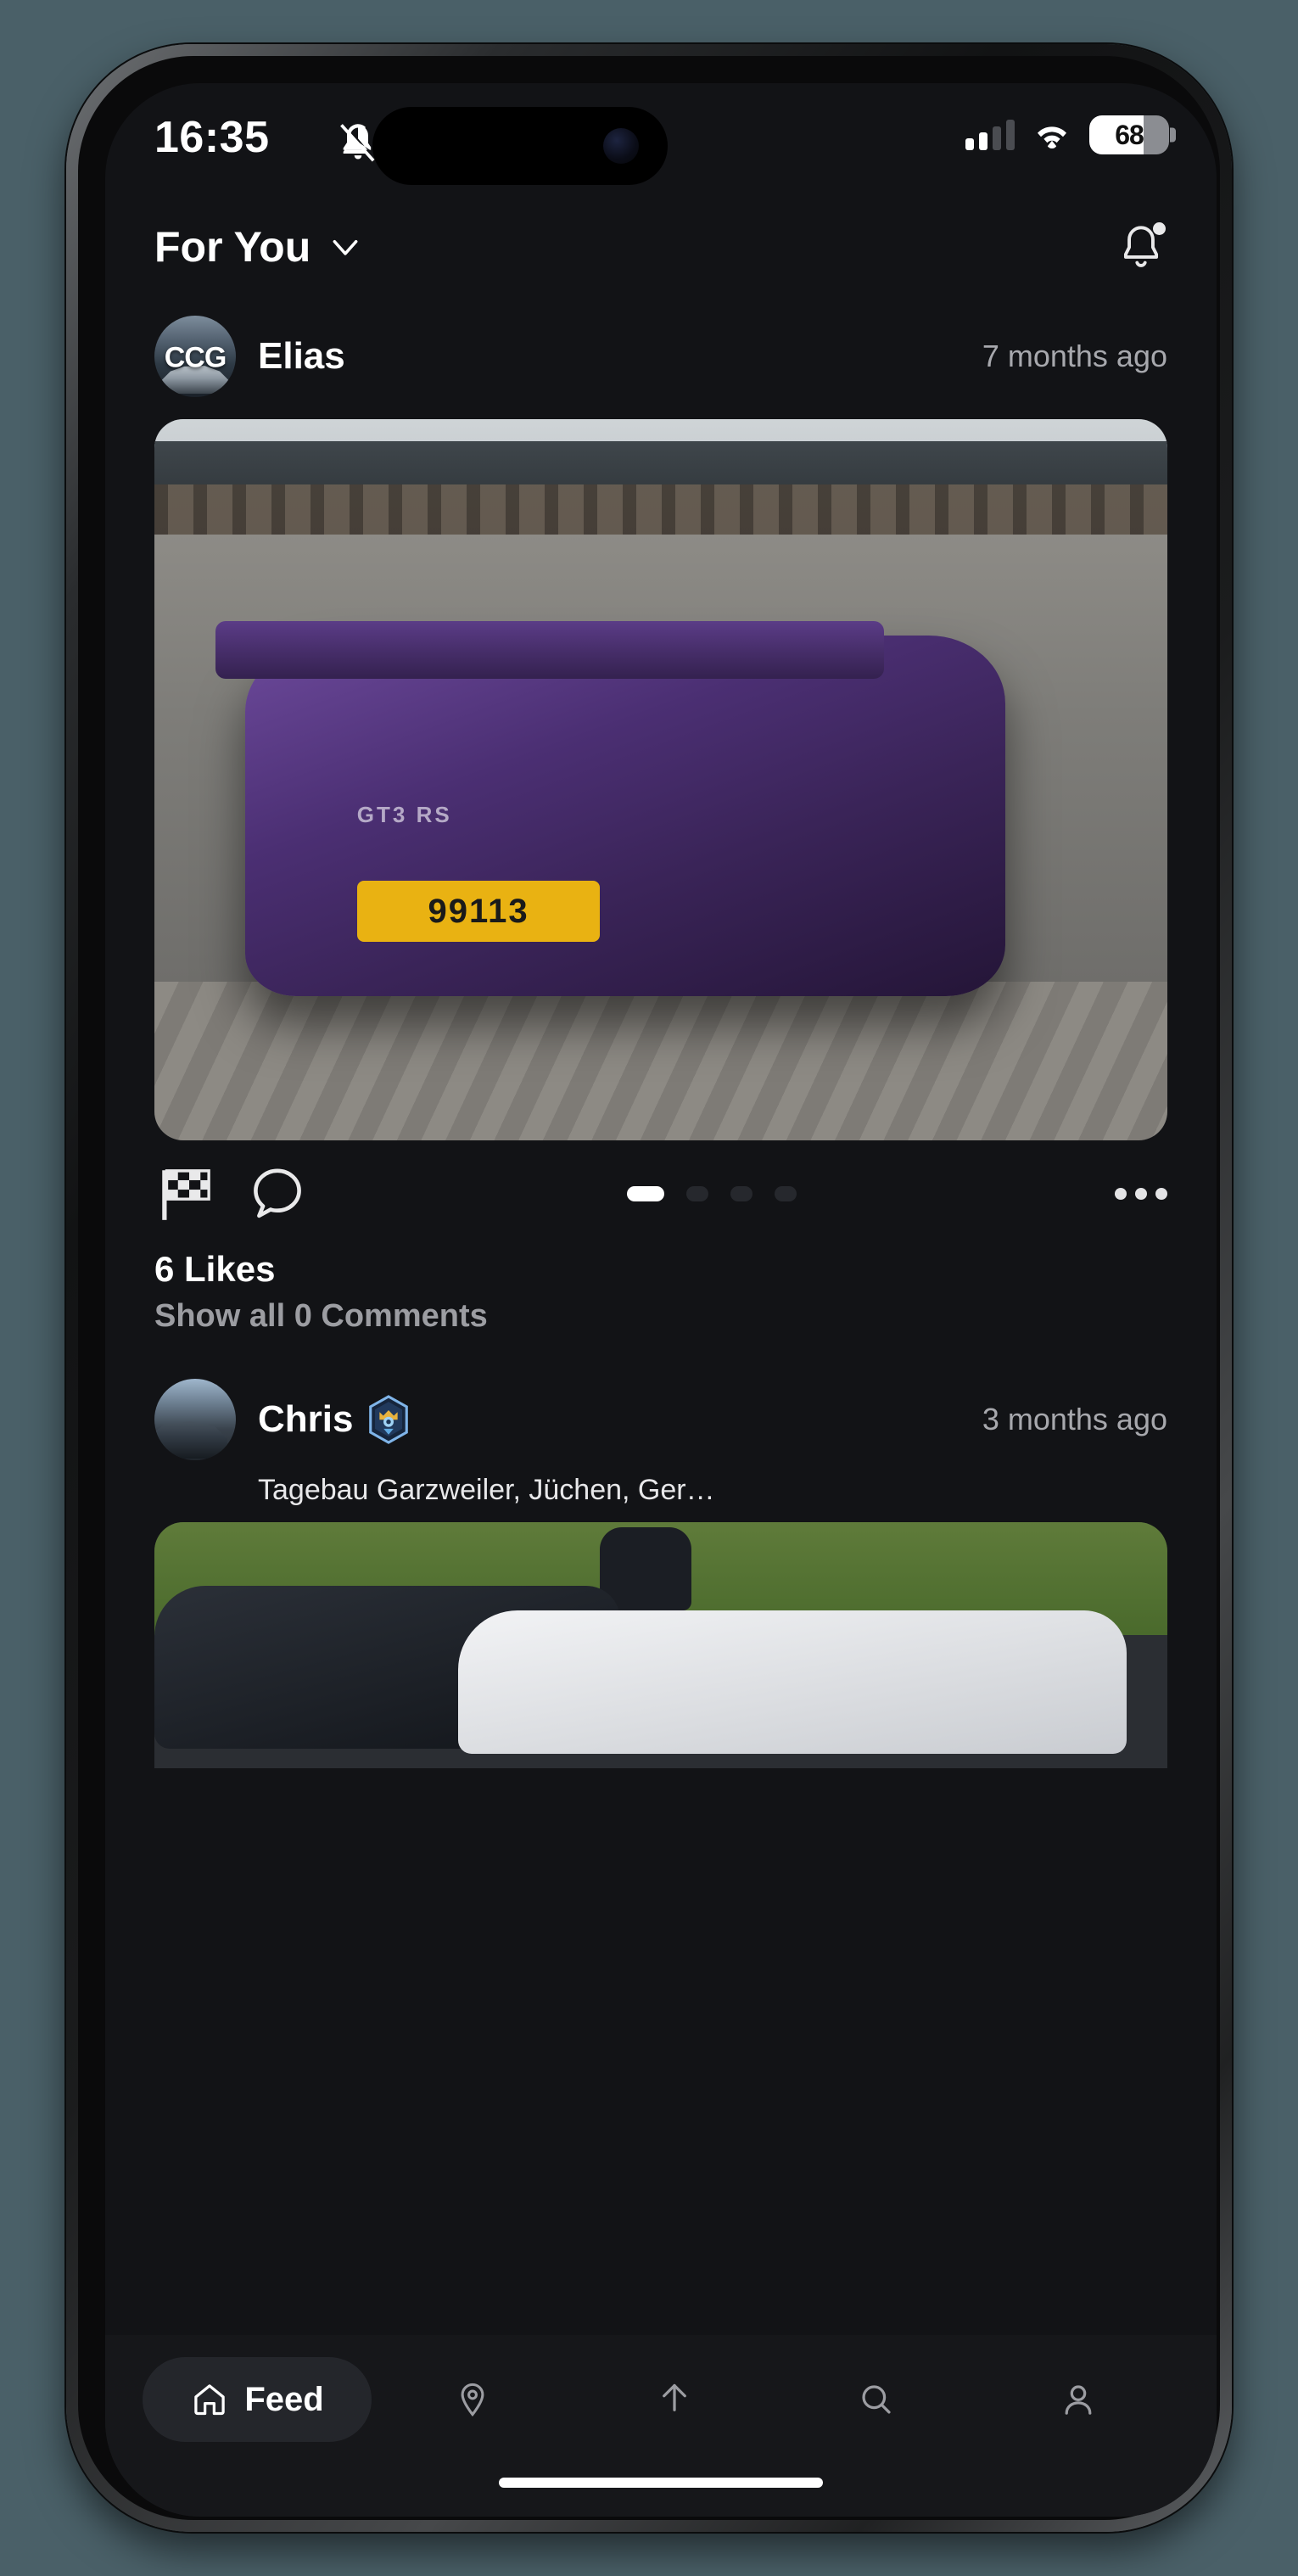  I want to click on checkered-flag-icon, so click(185, 1193).